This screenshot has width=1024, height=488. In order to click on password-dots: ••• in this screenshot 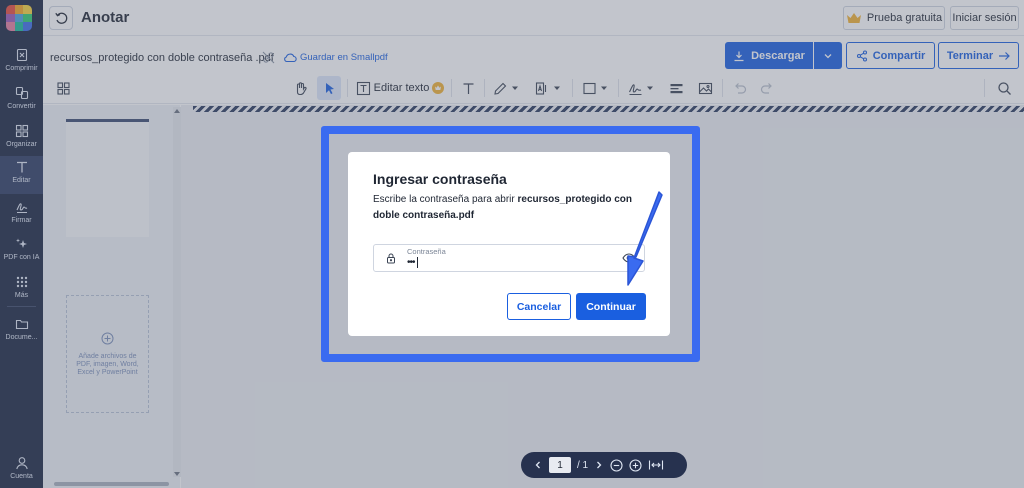, I will do `click(411, 263)`.